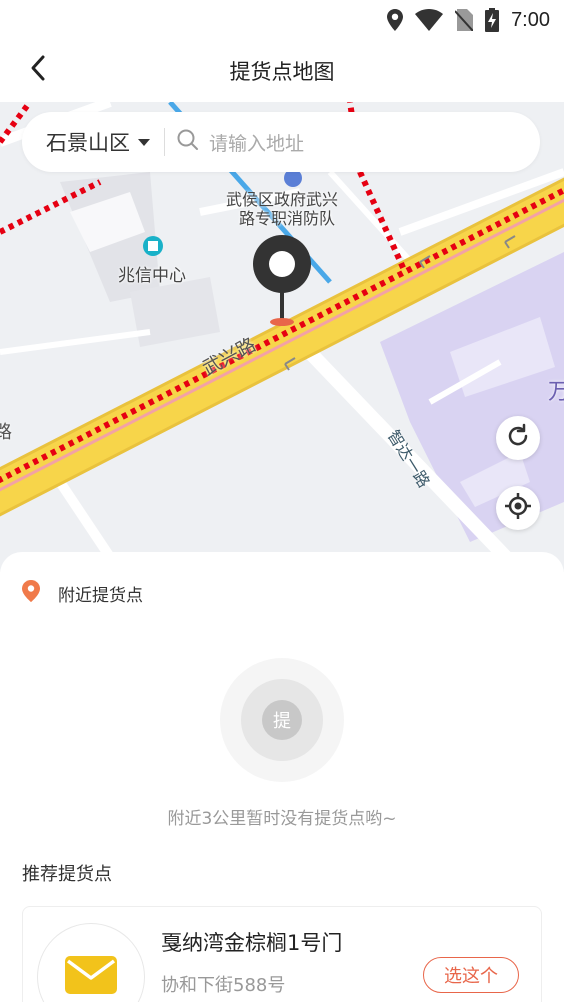 The width and height of the screenshot is (564, 1002). I want to click on poi-fire-line2: 路专职消防队, so click(287, 219).